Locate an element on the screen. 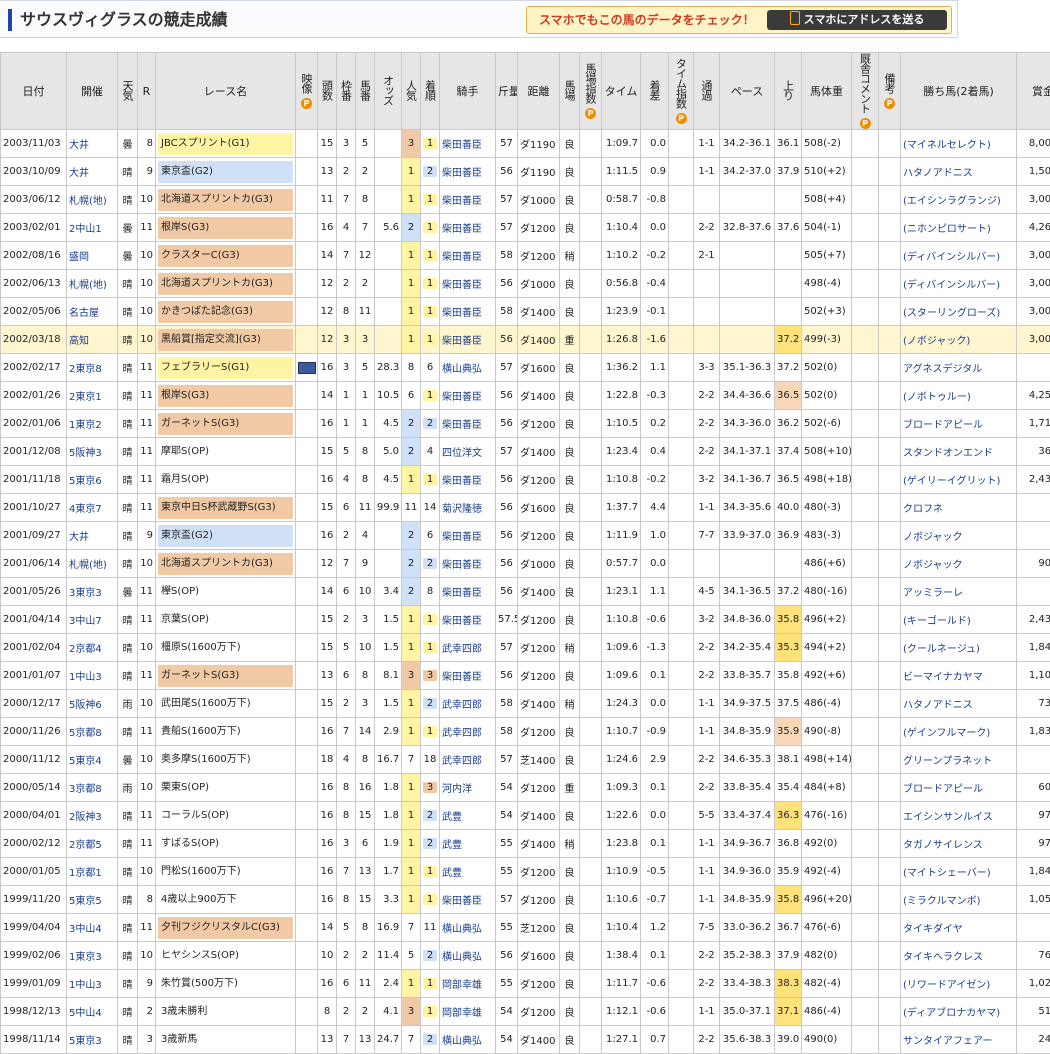  race-name-link: 門松S(1600万下) is located at coordinates (225, 872).